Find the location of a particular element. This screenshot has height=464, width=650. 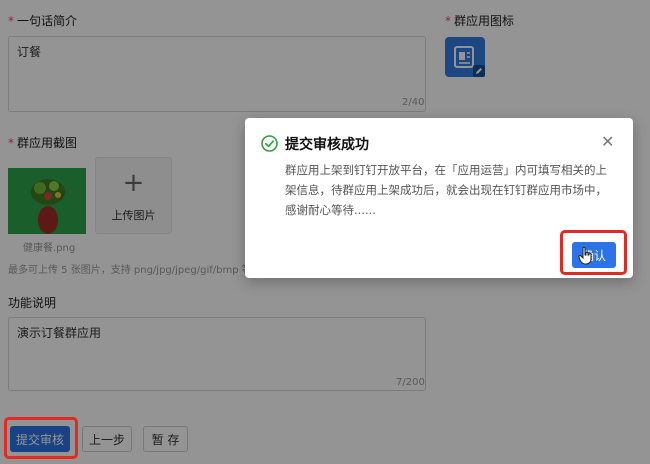

dialog-title: 提交审核成功 is located at coordinates (327, 145).